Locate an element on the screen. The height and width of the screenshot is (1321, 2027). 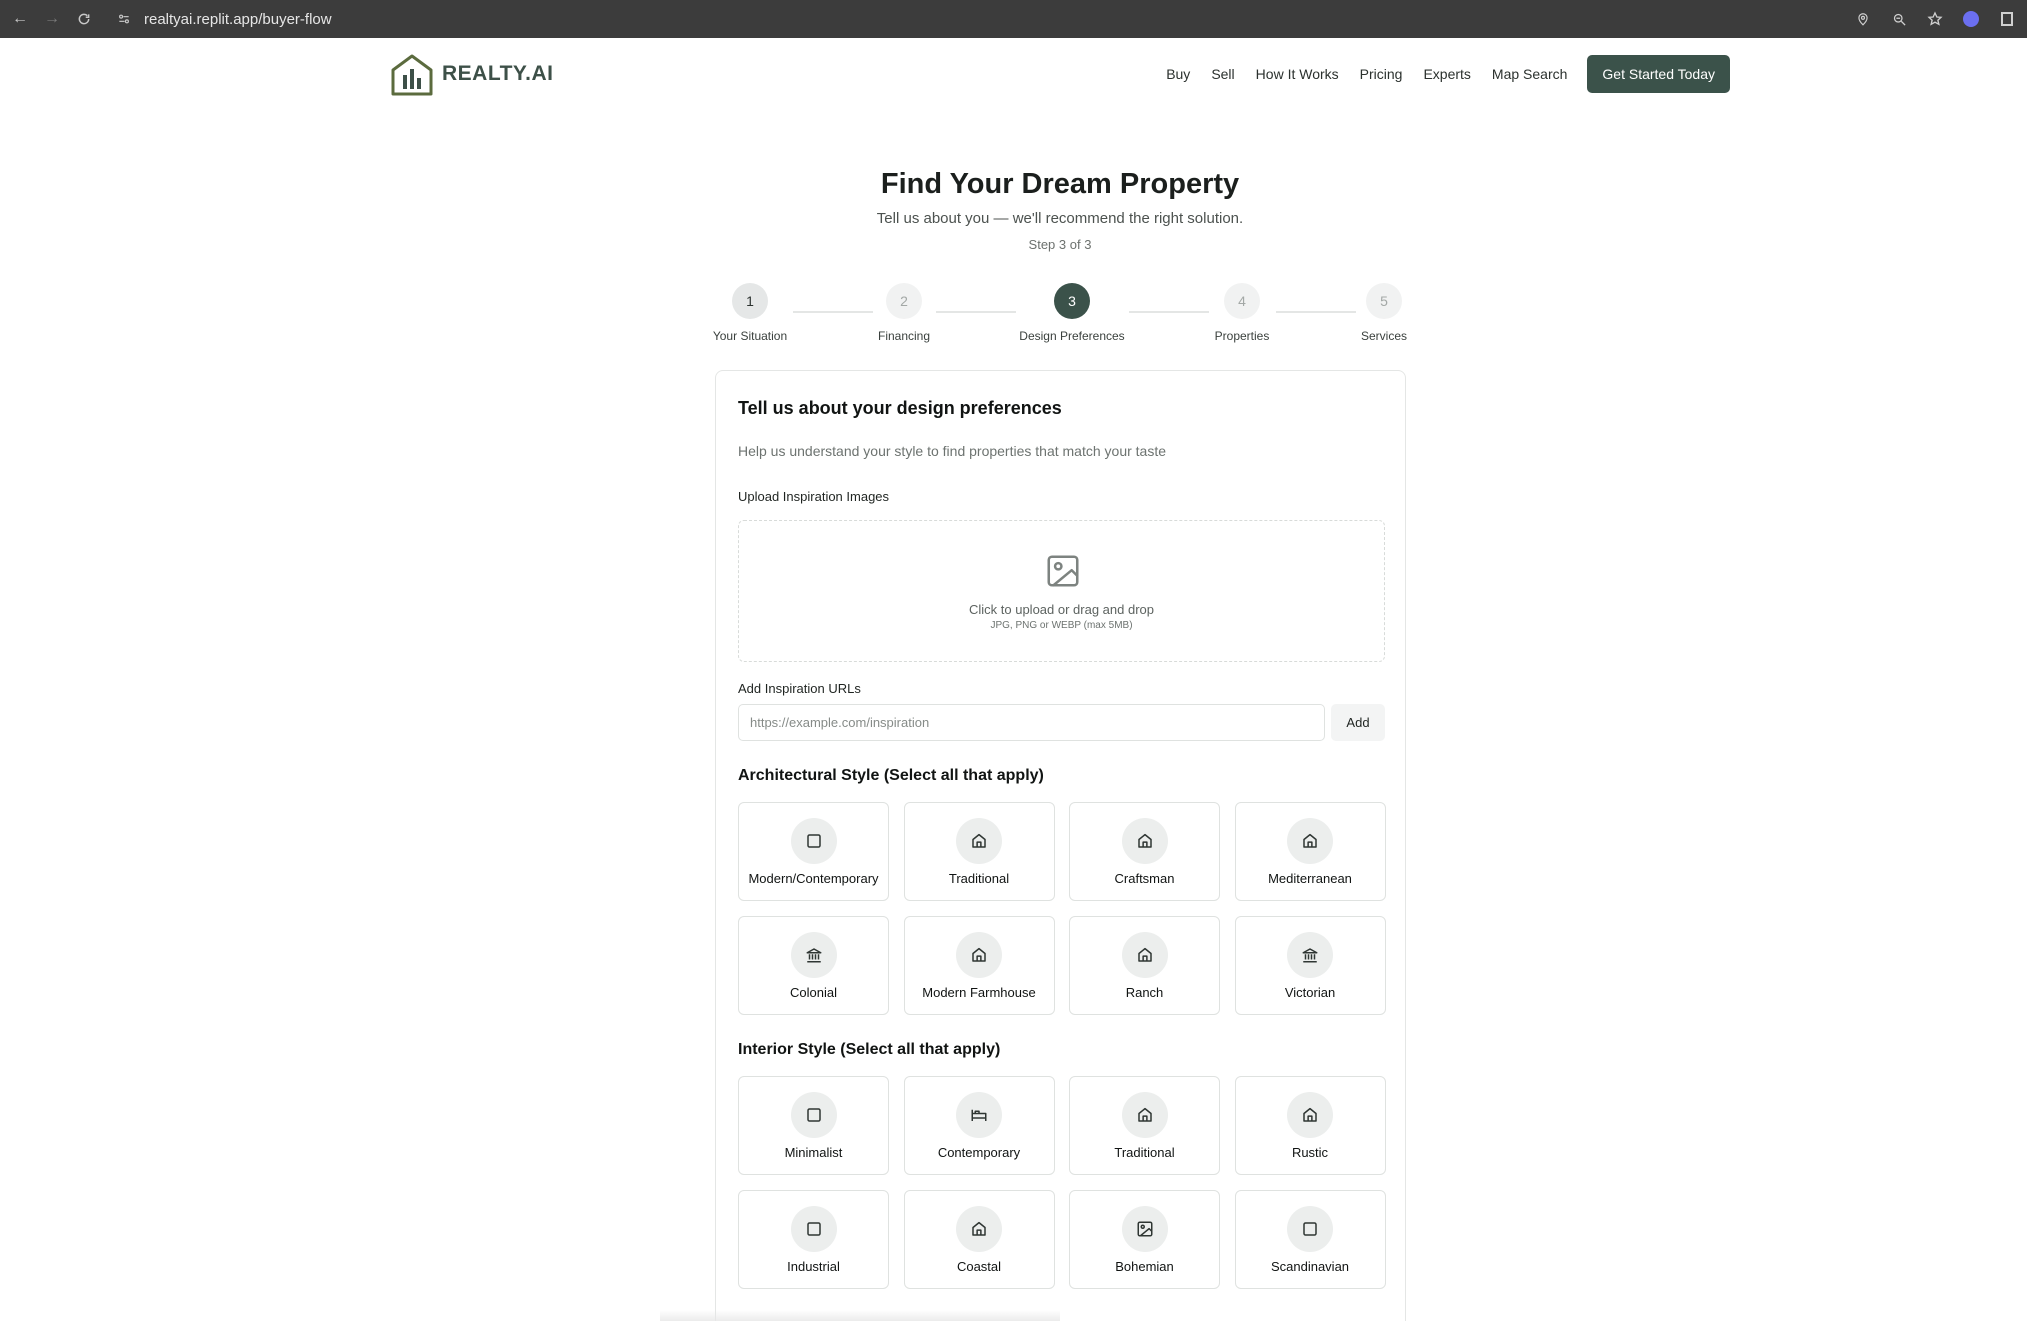
url-label: Add Inspiration URLs is located at coordinates (799, 688).